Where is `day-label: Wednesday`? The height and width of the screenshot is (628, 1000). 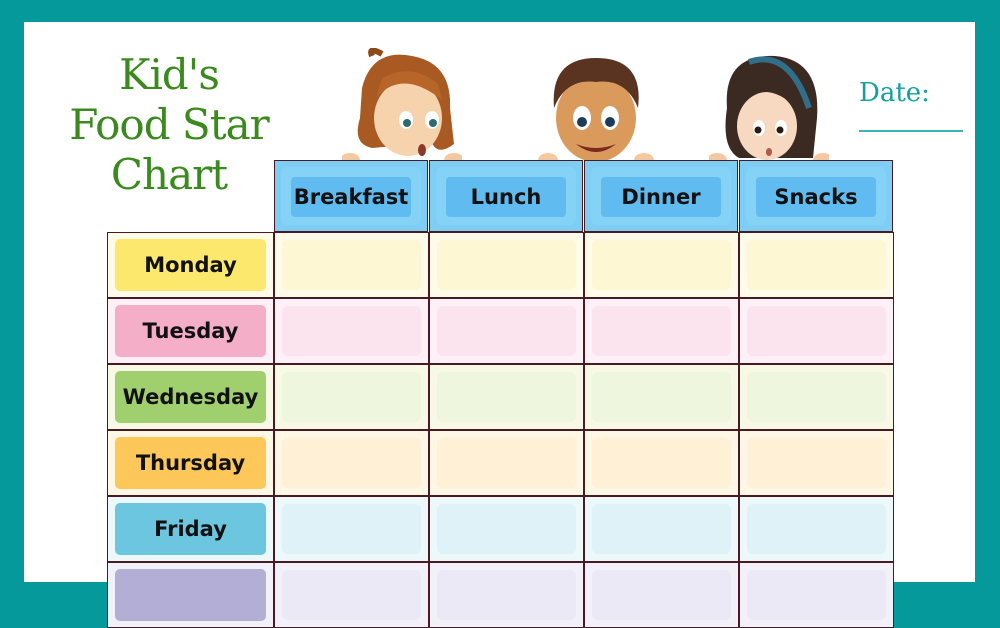 day-label: Wednesday is located at coordinates (190, 397).